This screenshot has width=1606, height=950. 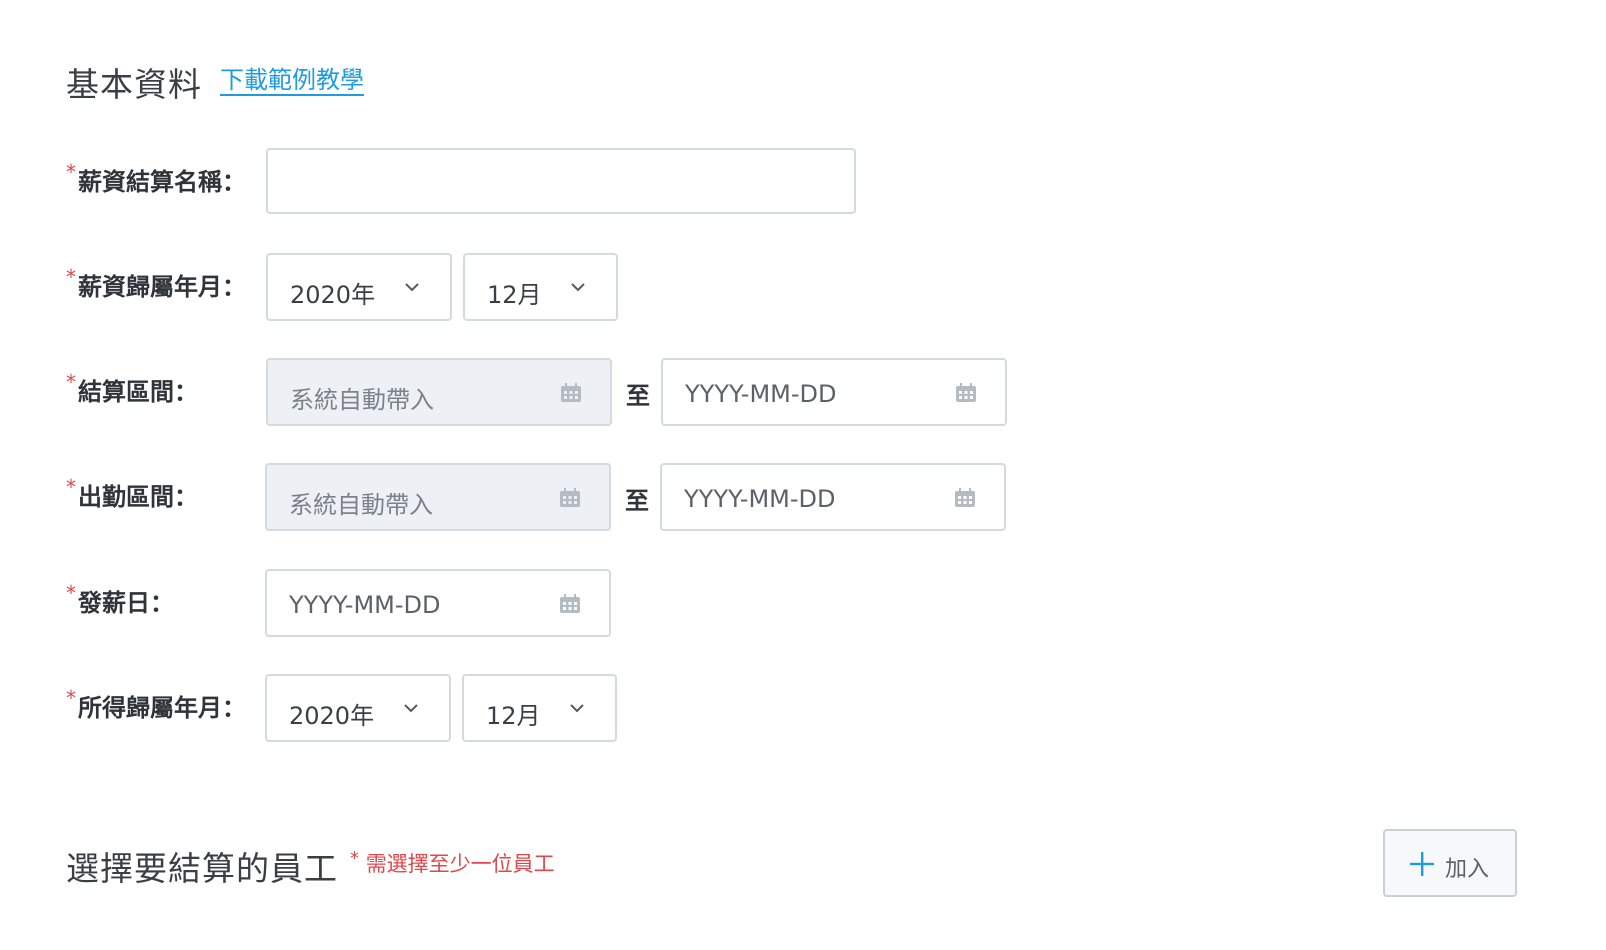 What do you see at coordinates (162, 708) in the screenshot?
I see `income-month-label-text: 所得歸屬年月：` at bounding box center [162, 708].